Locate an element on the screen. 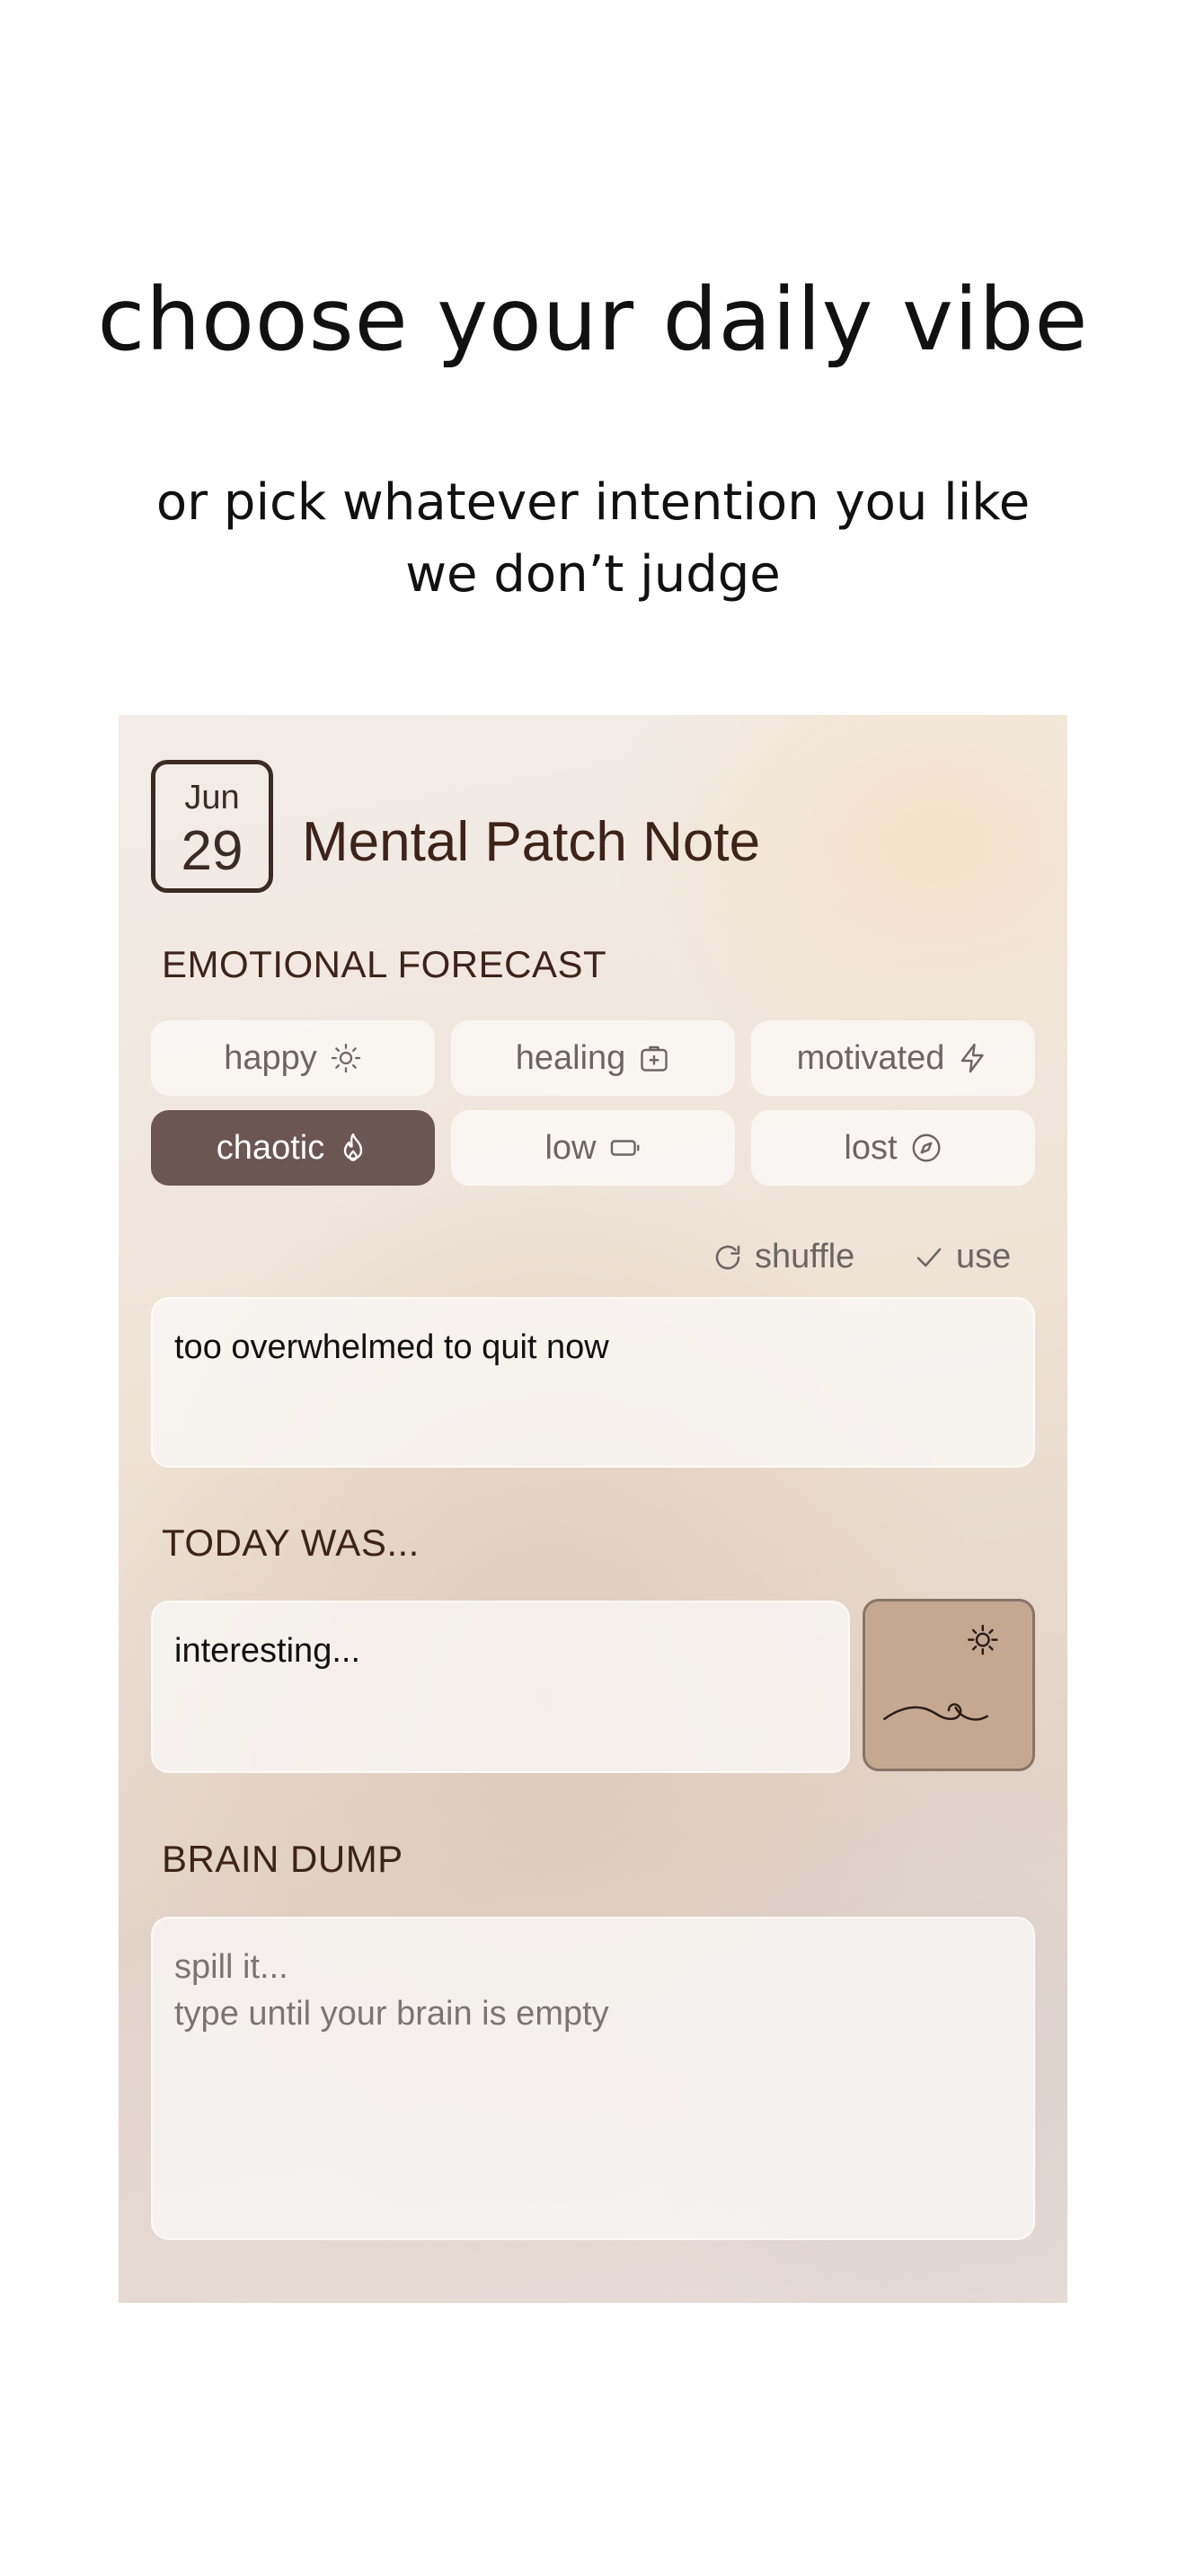  shuffle-button: shuffle is located at coordinates (783, 1257).